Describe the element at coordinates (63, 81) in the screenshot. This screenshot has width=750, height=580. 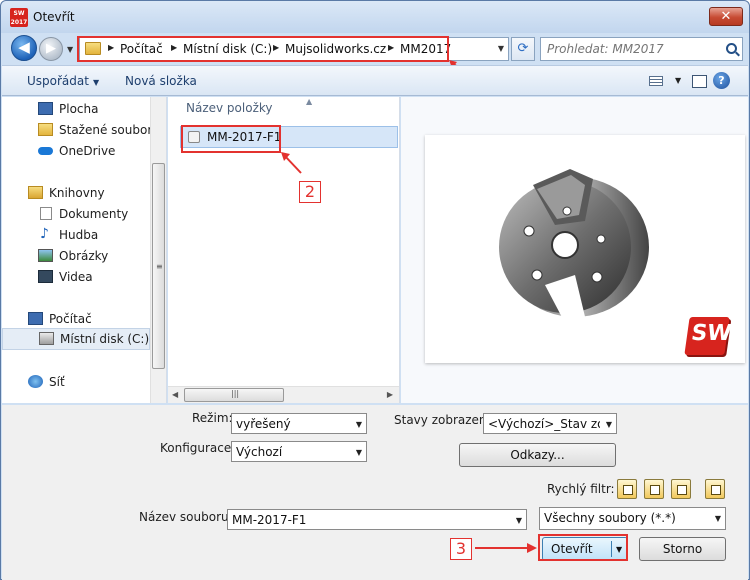
I see `organize-button: Uspořádat ▼` at that location.